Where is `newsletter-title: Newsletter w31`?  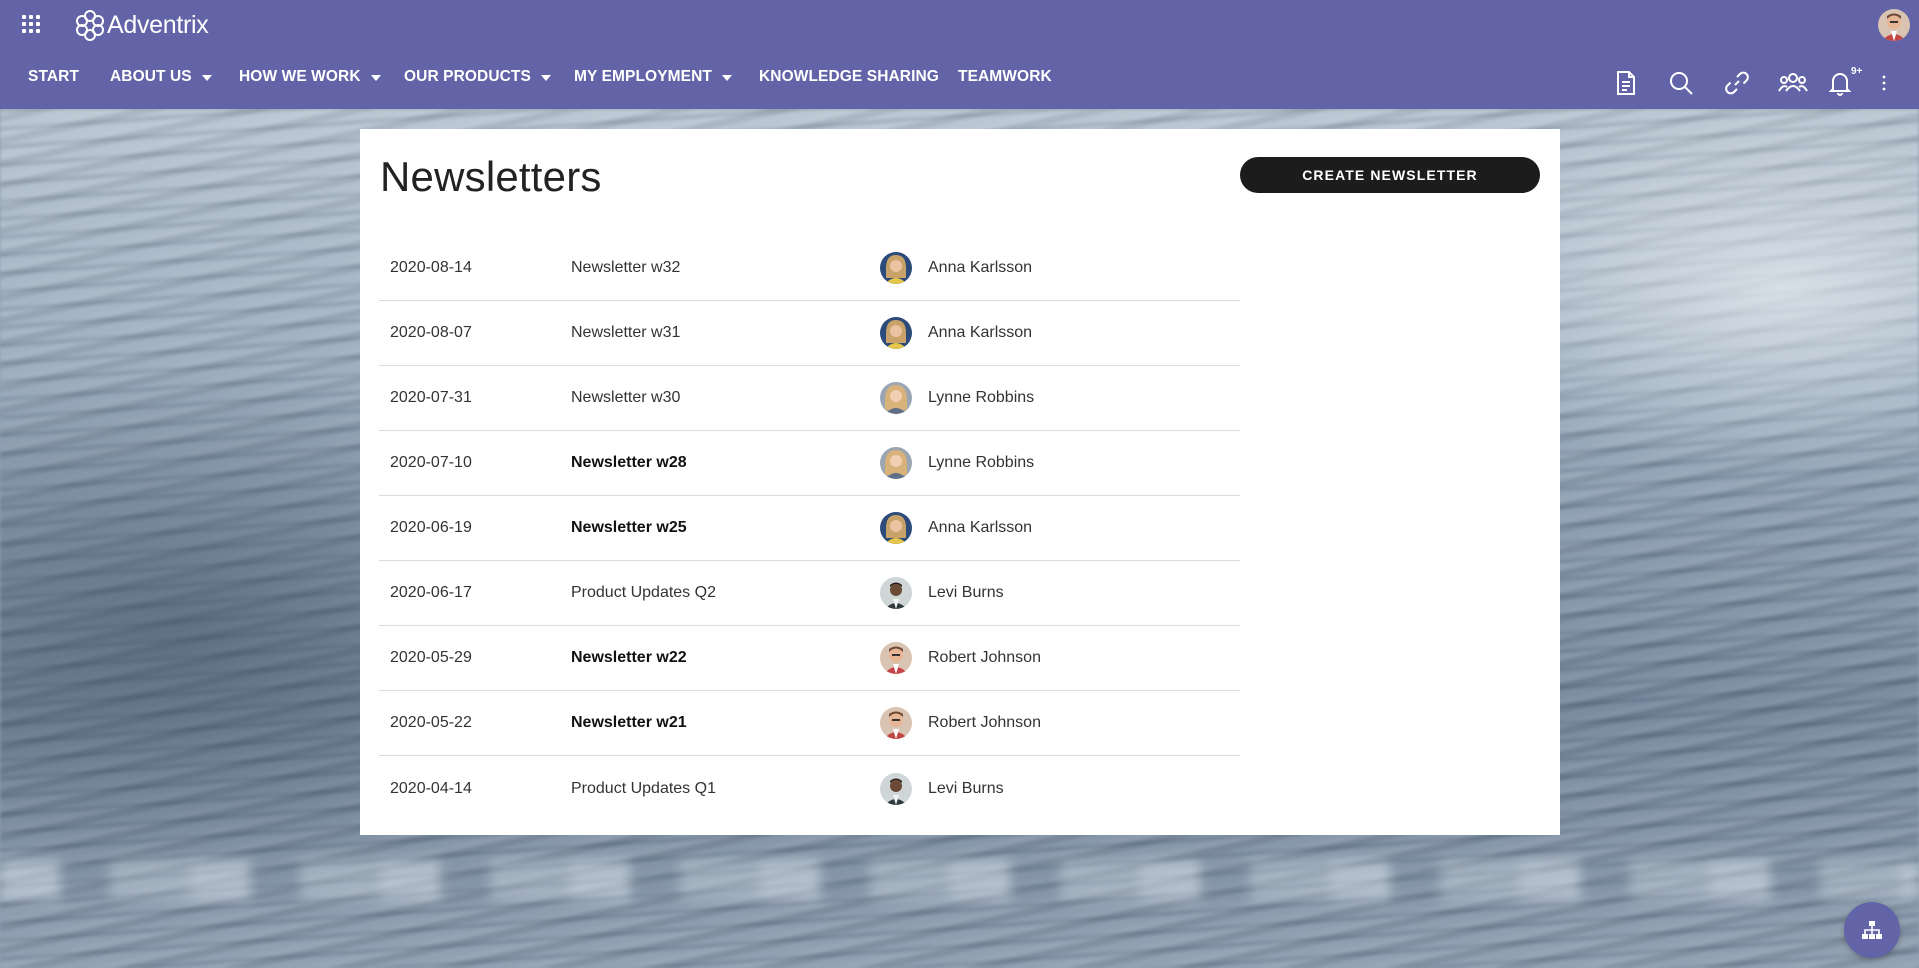
newsletter-title: Newsletter w31 is located at coordinates (625, 333).